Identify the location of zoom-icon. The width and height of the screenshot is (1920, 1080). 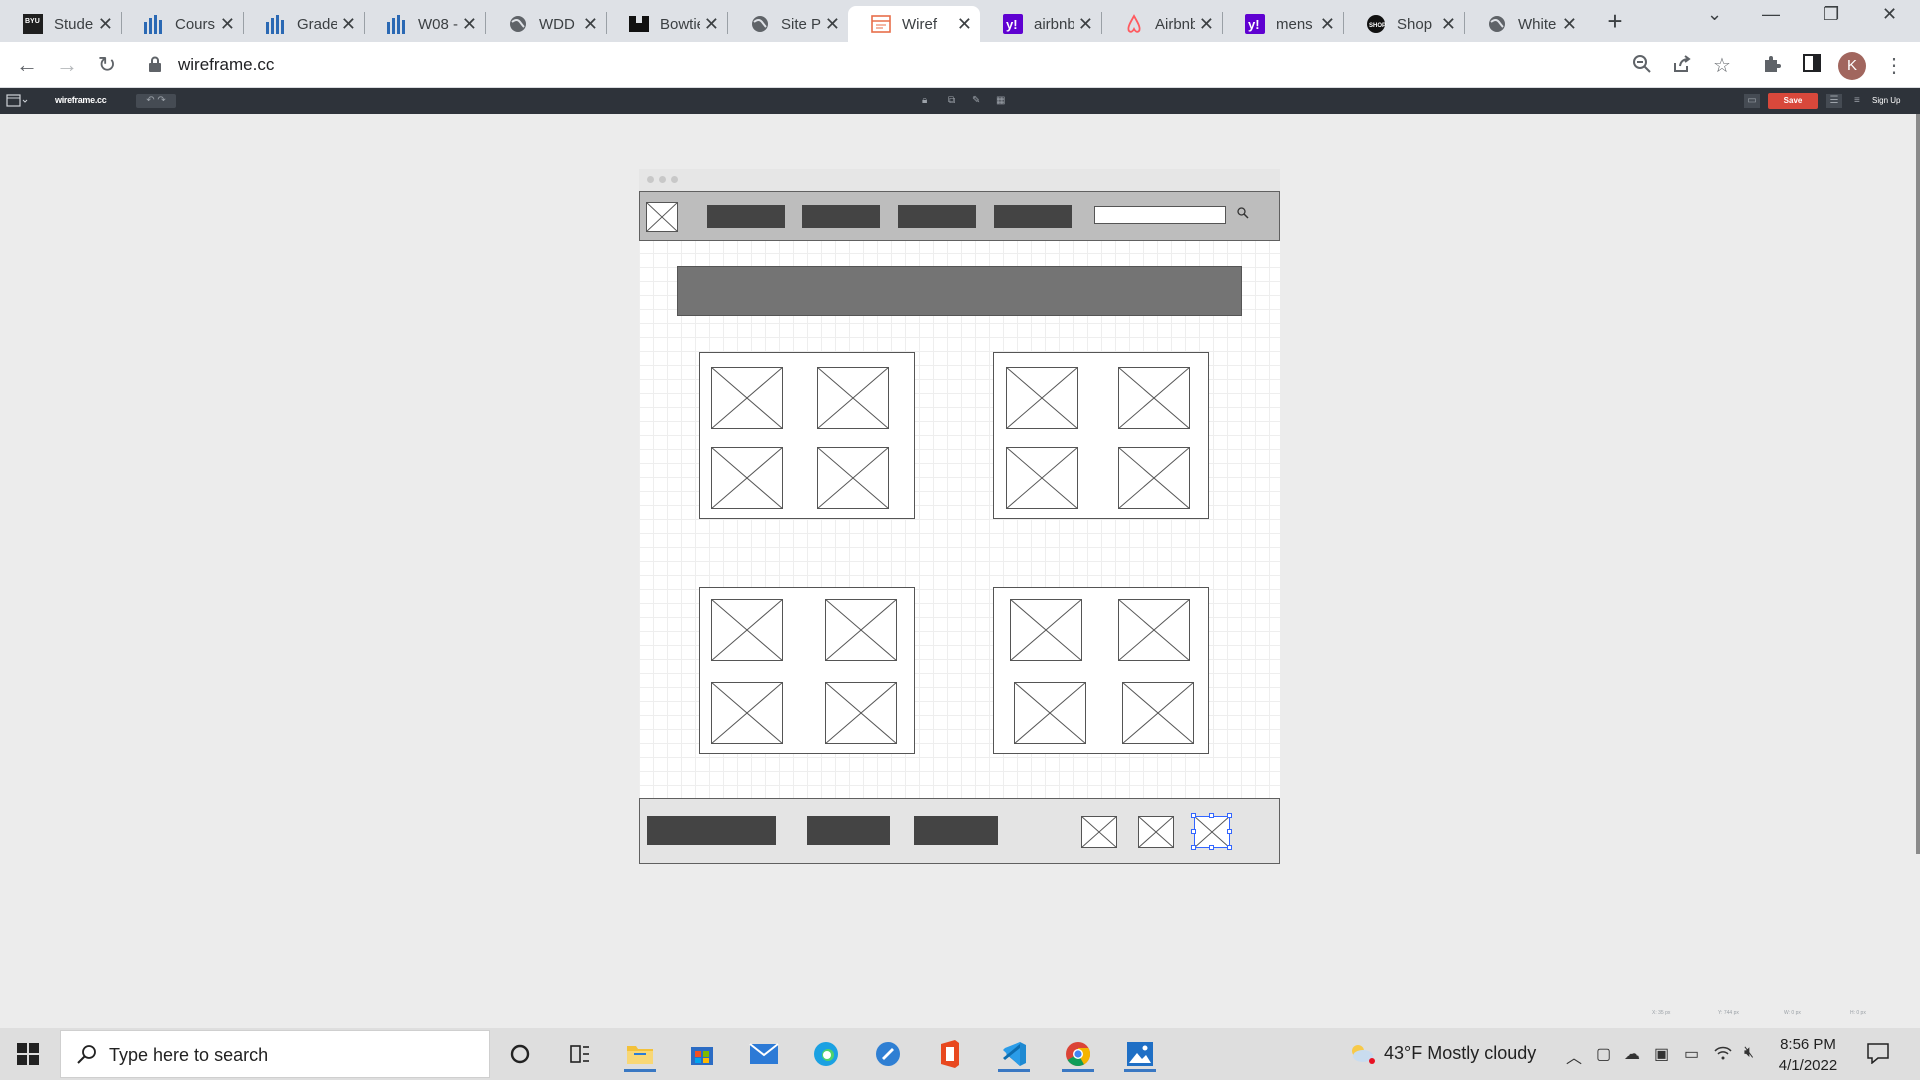
(1642, 66).